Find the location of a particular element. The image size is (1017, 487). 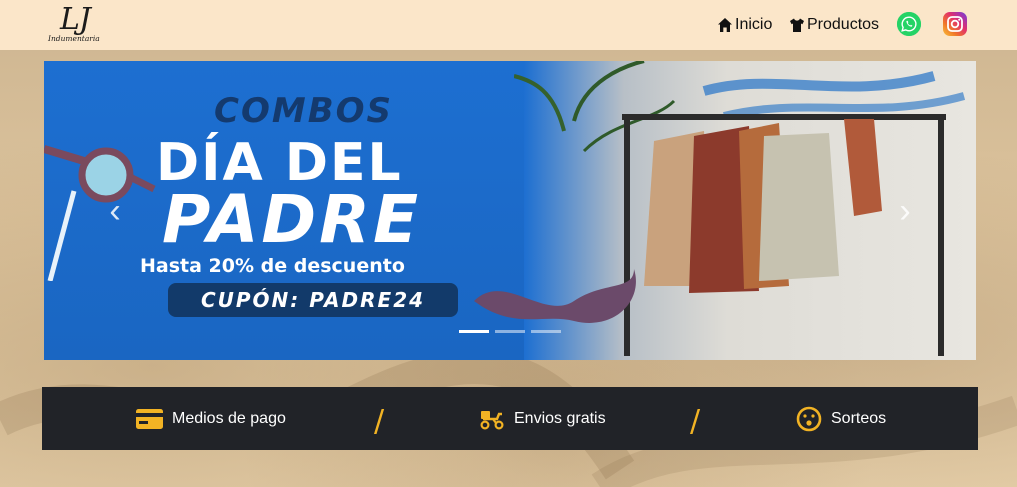

tshirt-icon is located at coordinates (797, 25).